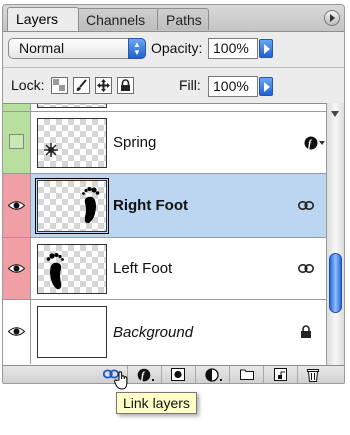 The height and width of the screenshot is (435, 350). I want to click on flower-icon, so click(51, 150).